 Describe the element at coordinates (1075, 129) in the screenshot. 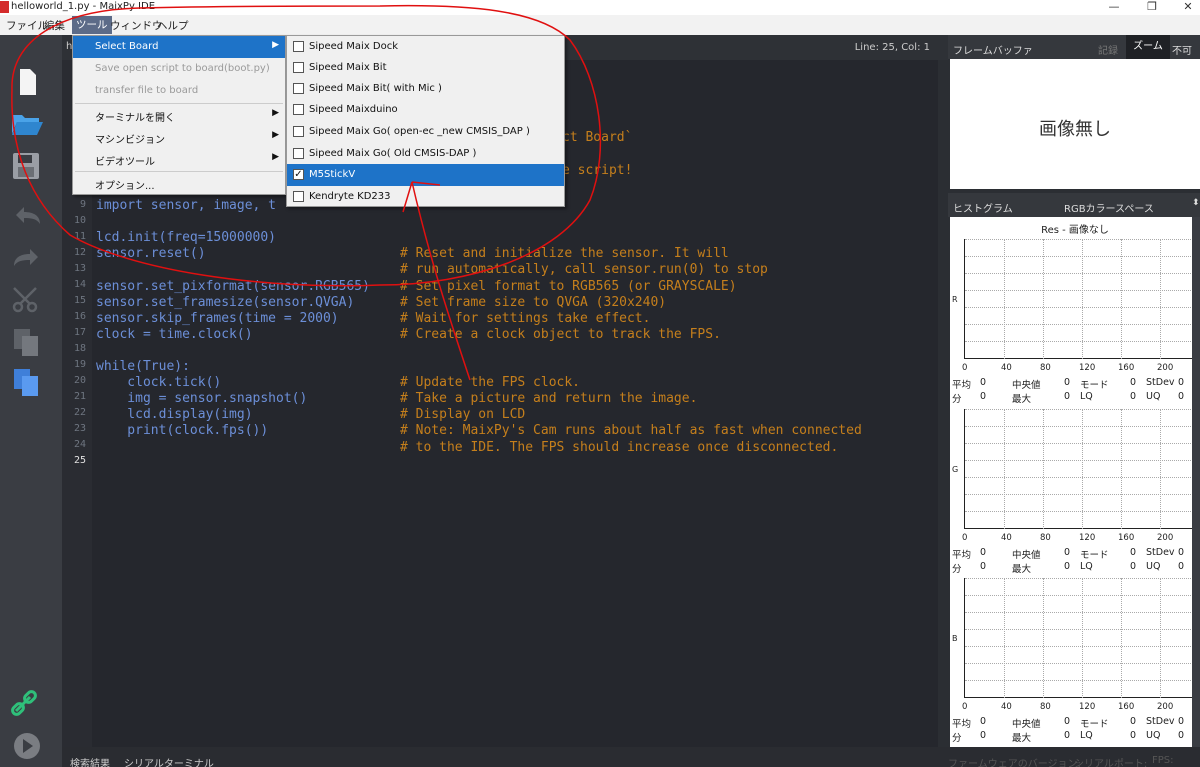

I see `no-image-text: 画像無し` at that location.